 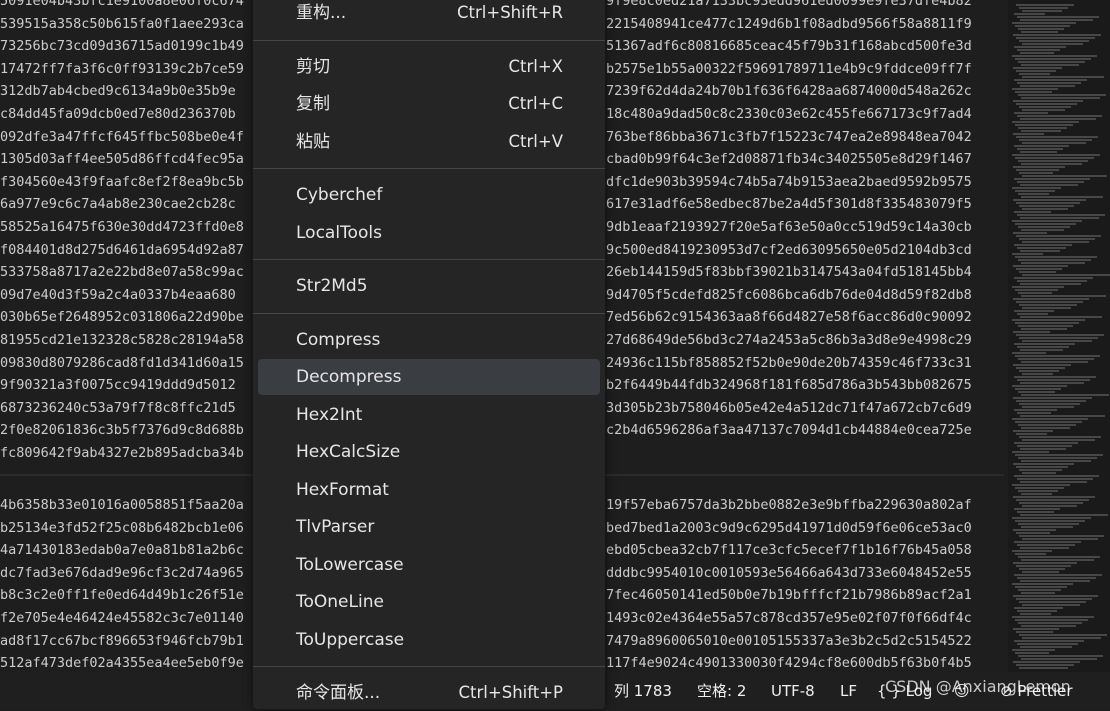 I want to click on menu-item-item-1-2: 粘贴 Ctrl+V, so click(x=429, y=142).